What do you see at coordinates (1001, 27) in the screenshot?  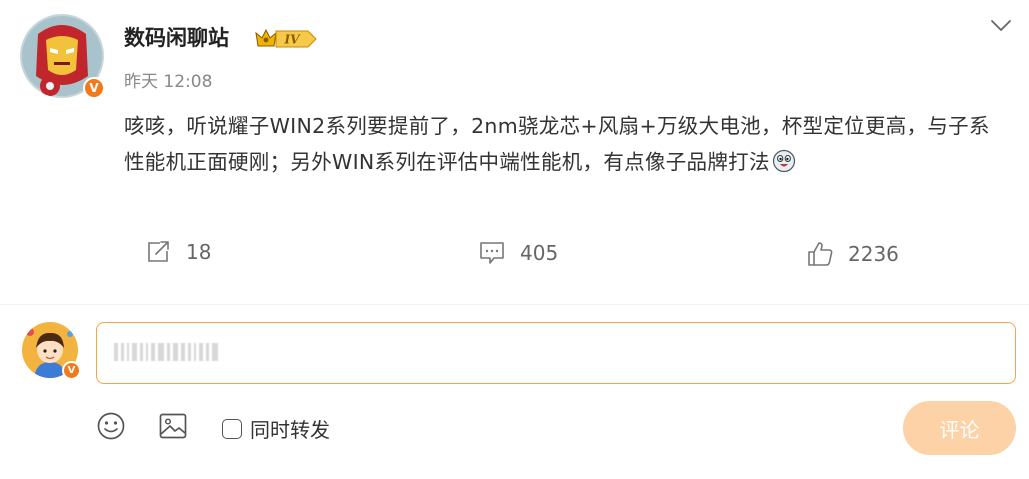 I see `chevron-down-icon` at bounding box center [1001, 27].